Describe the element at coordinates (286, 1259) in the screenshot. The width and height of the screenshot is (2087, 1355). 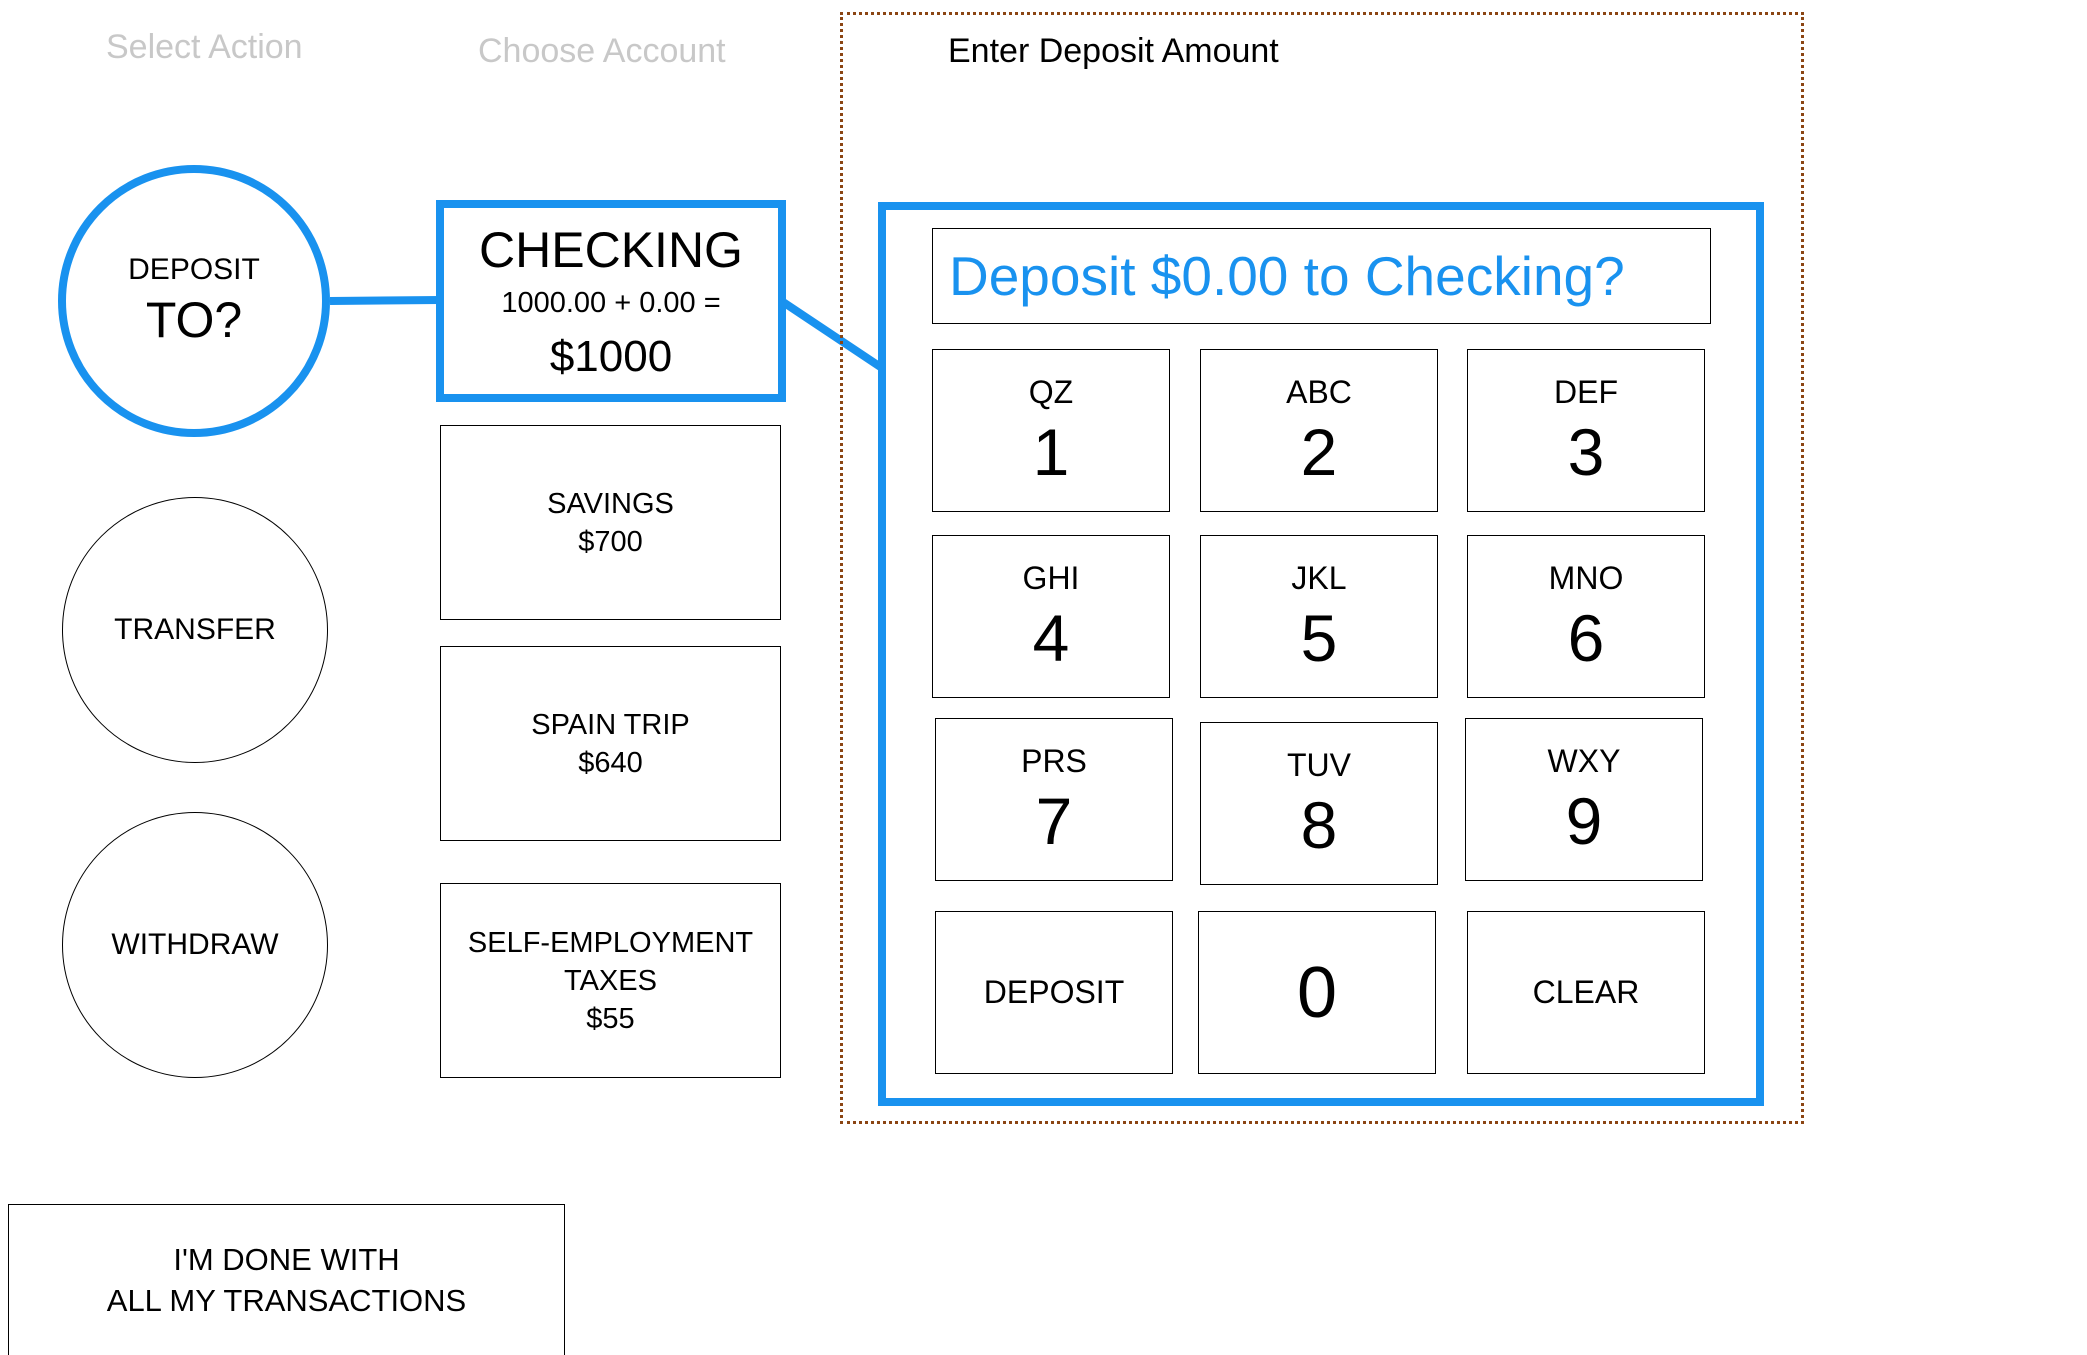
I see `done-button-line1: I'M DONE WITH` at that location.